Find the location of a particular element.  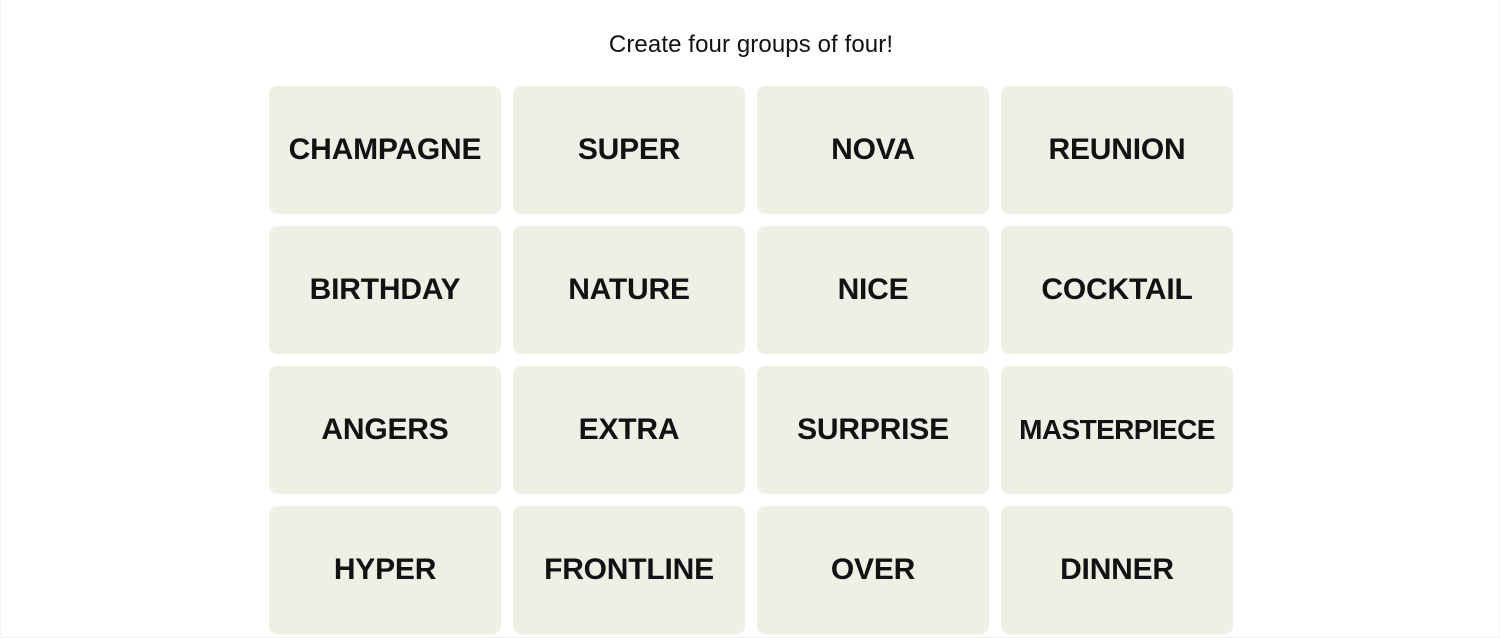

word-tile-label: REUNION is located at coordinates (1117, 149).